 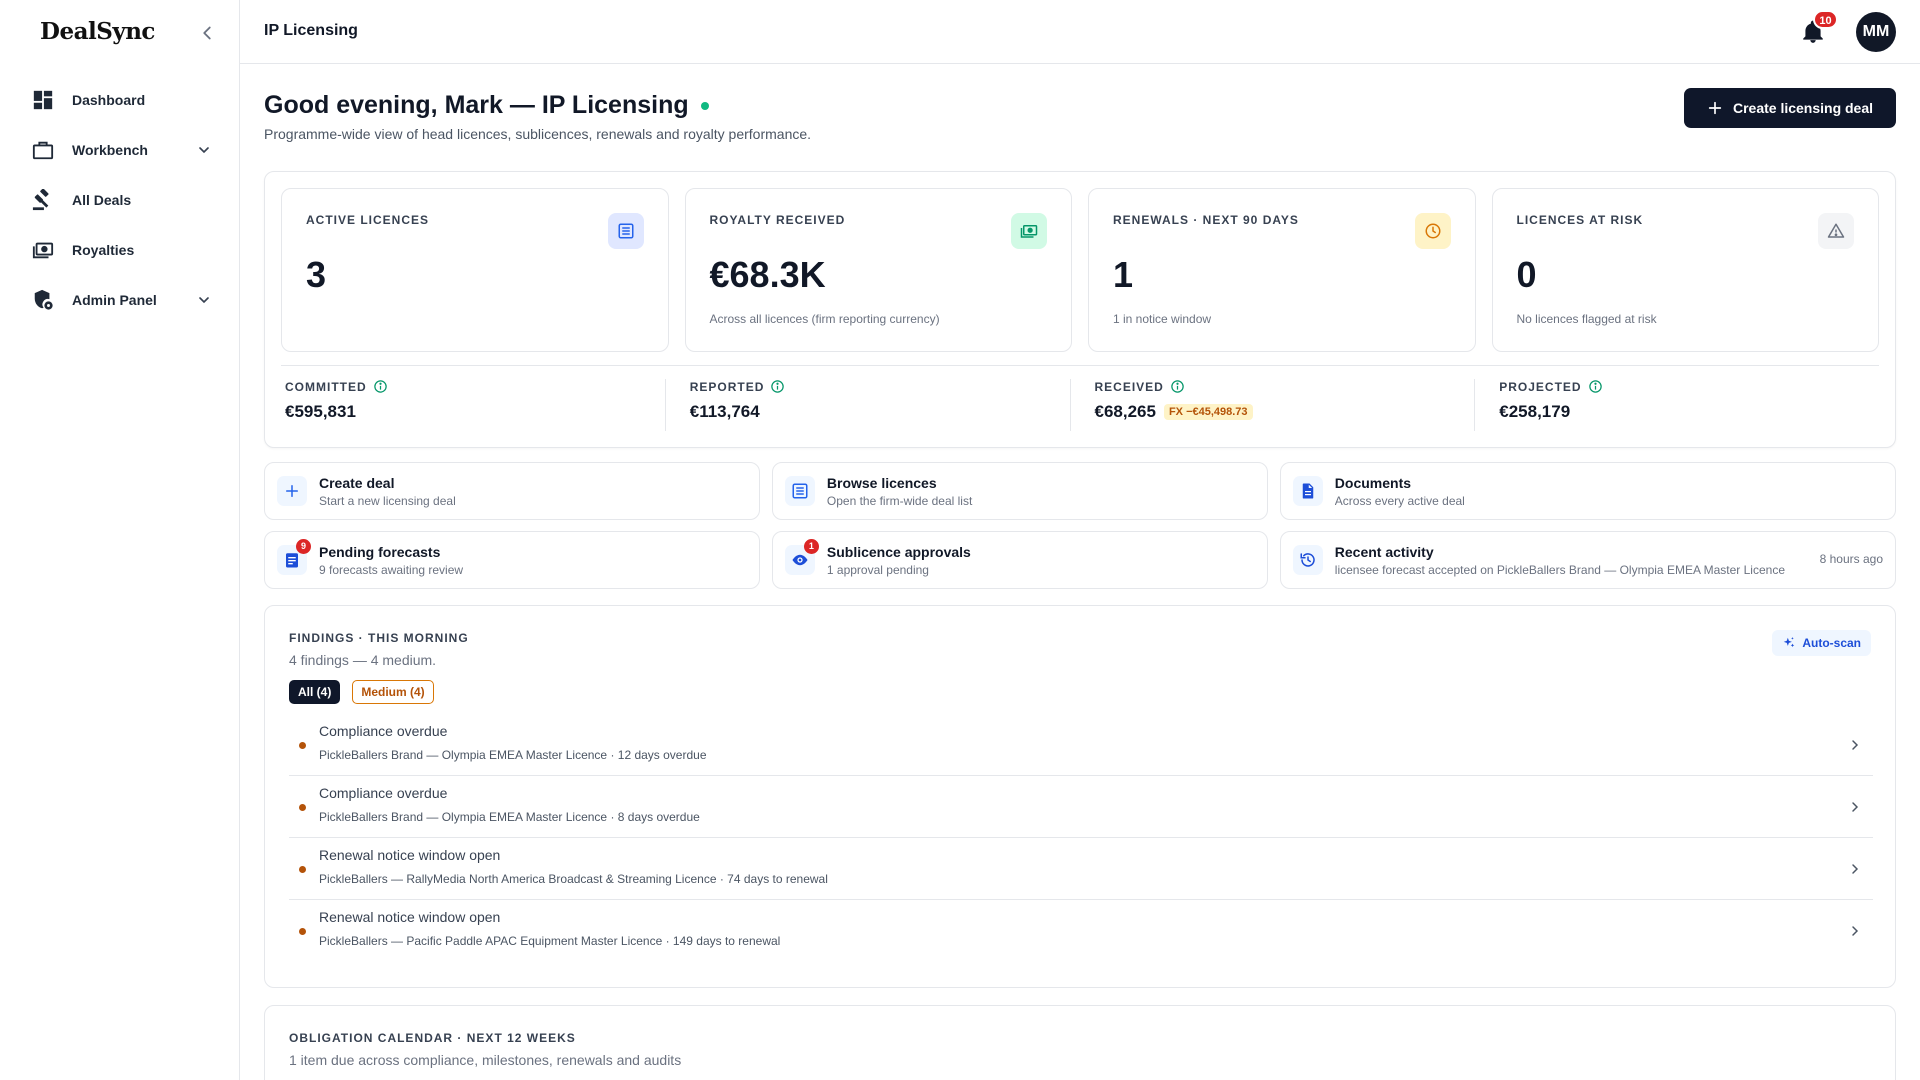 I want to click on sidebar-nav: Dashboard Workbench All Deals Royalties, so click(x=120, y=200).